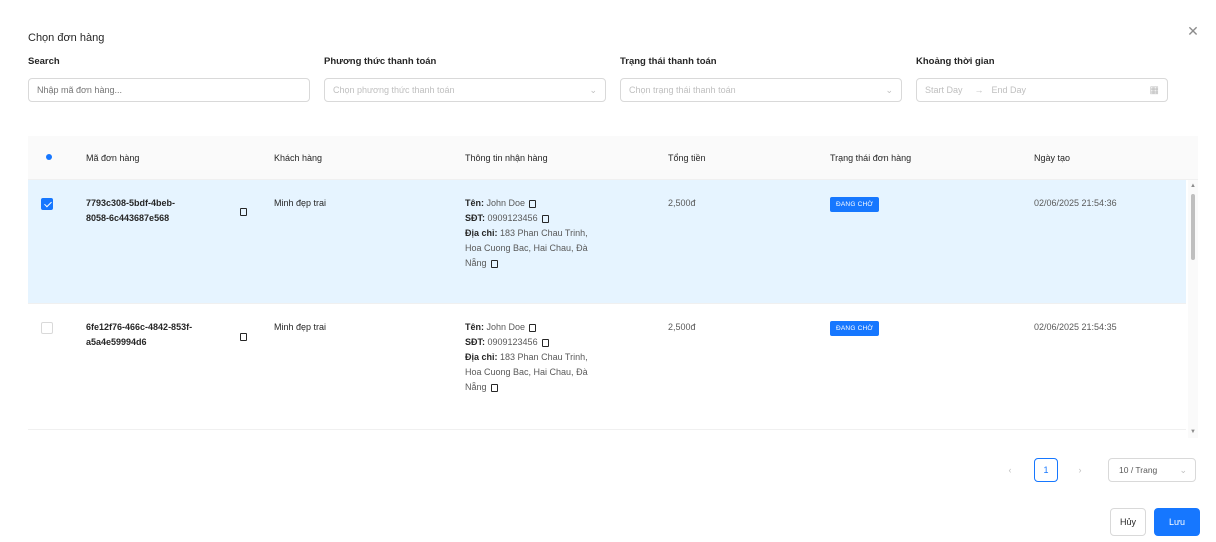 This screenshot has height=542, width=1216. What do you see at coordinates (1052, 158) in the screenshot?
I see `column-header-created-date: Ngày tạo` at bounding box center [1052, 158].